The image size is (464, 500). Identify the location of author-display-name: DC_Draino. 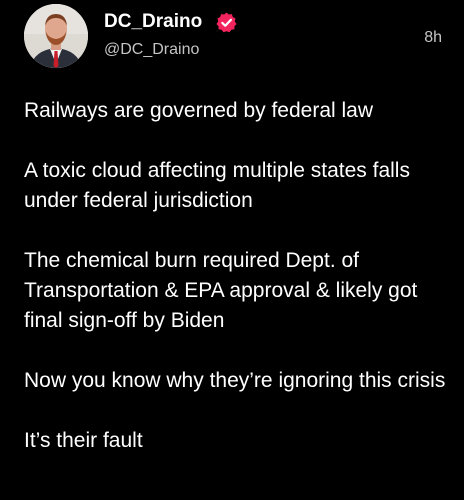
(153, 22).